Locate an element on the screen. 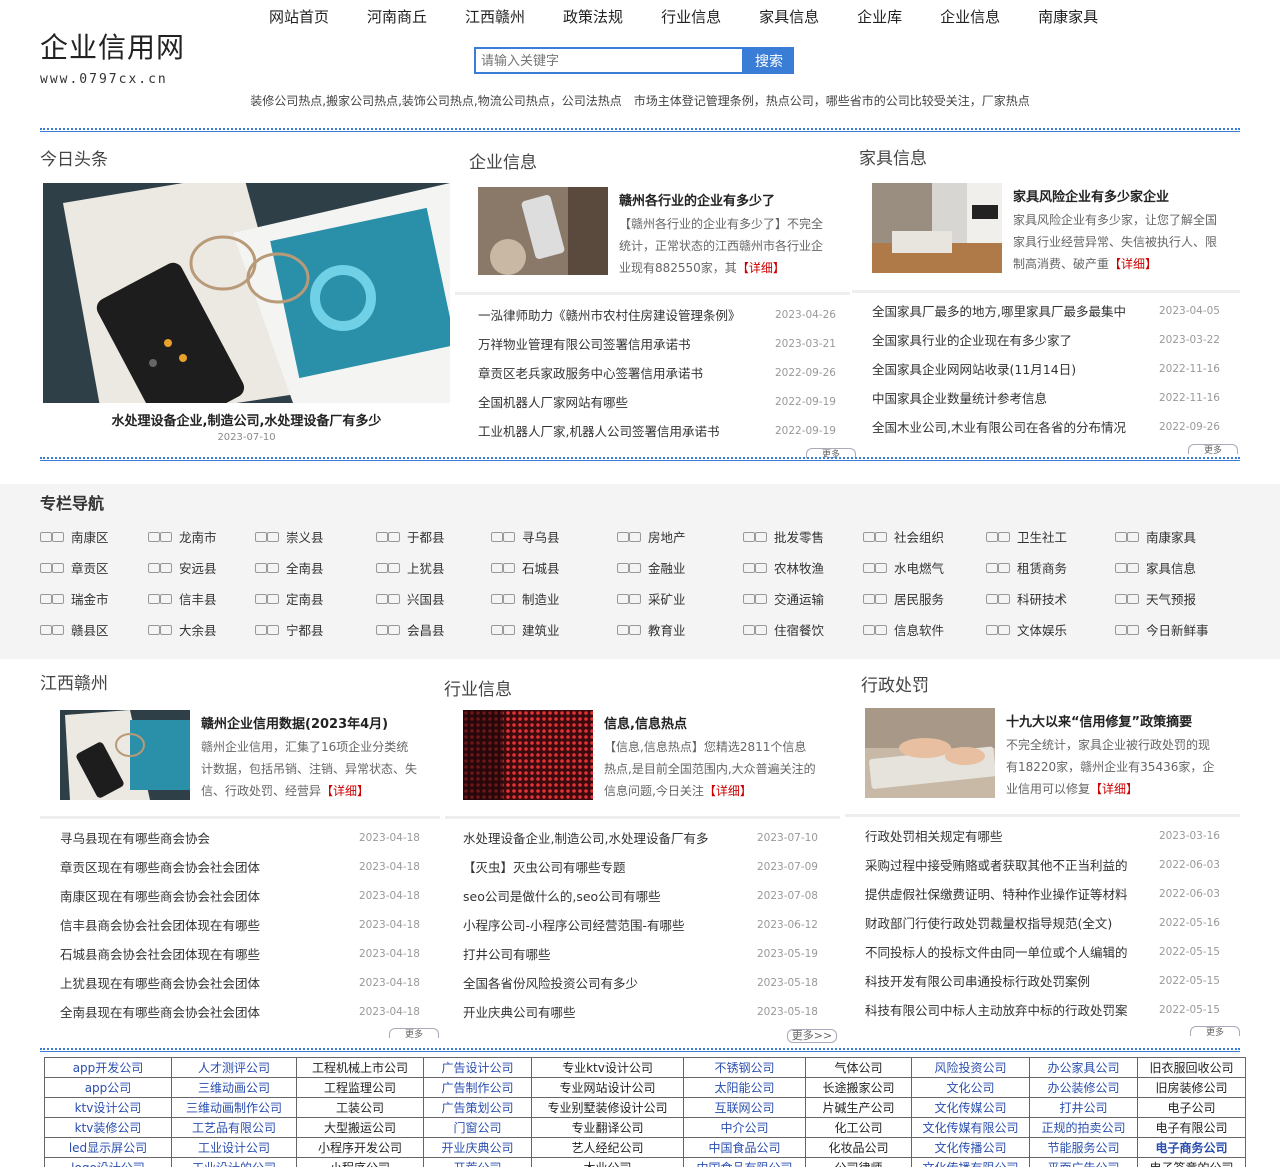 This screenshot has height=1167, width=1280. site-logo: 企业信用网 www.0797cx.cn is located at coordinates (112, 56).